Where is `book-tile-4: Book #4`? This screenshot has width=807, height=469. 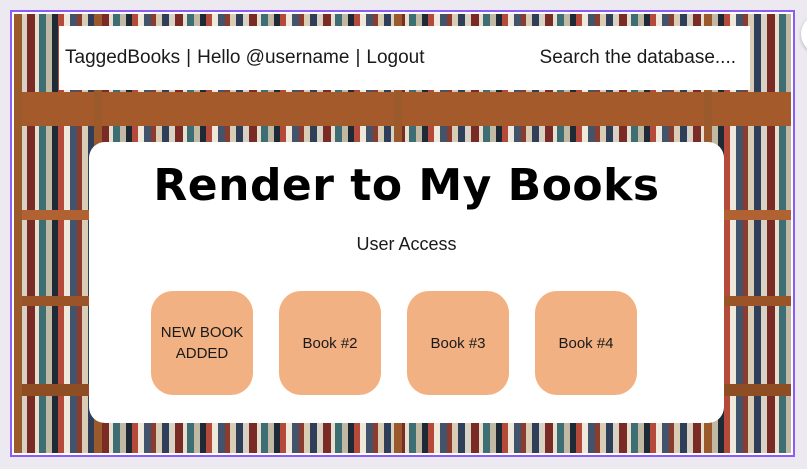
book-tile-4: Book #4 is located at coordinates (586, 343).